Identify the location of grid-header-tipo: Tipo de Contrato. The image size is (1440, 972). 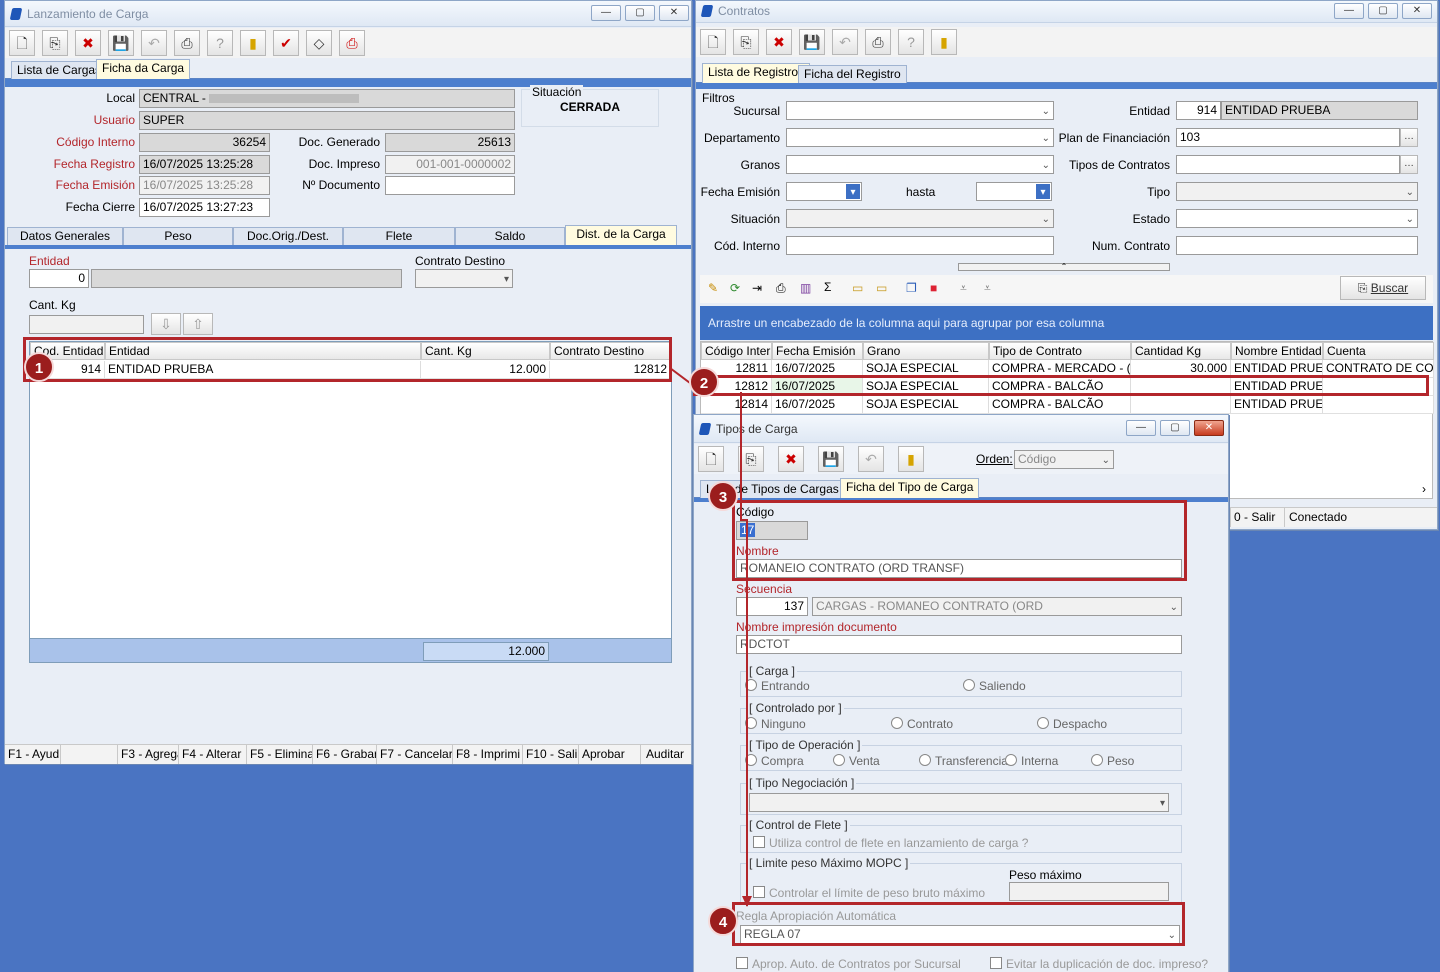
(1060, 351).